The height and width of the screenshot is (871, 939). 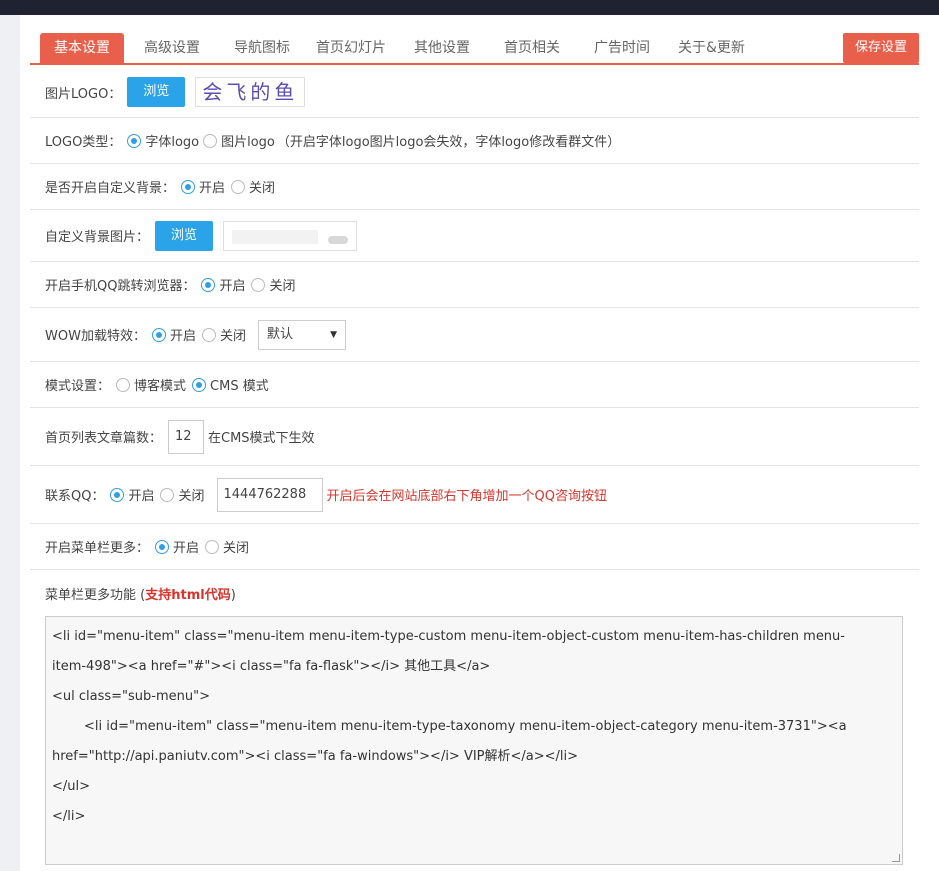 What do you see at coordinates (182, 336) in the screenshot?
I see `wow-on-label: 开启` at bounding box center [182, 336].